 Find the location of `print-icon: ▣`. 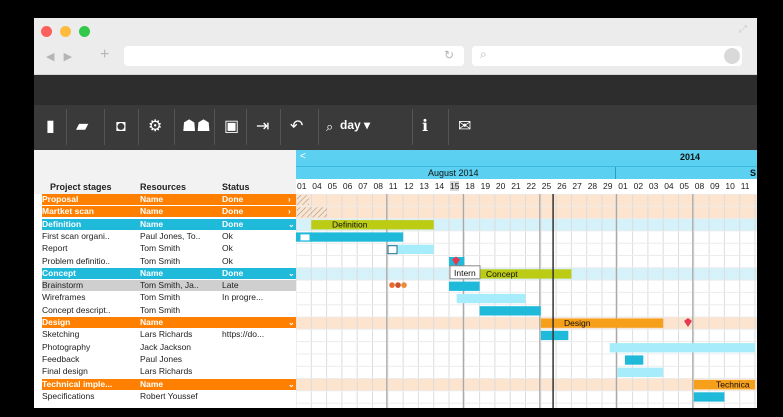

print-icon: ▣ is located at coordinates (231, 127).